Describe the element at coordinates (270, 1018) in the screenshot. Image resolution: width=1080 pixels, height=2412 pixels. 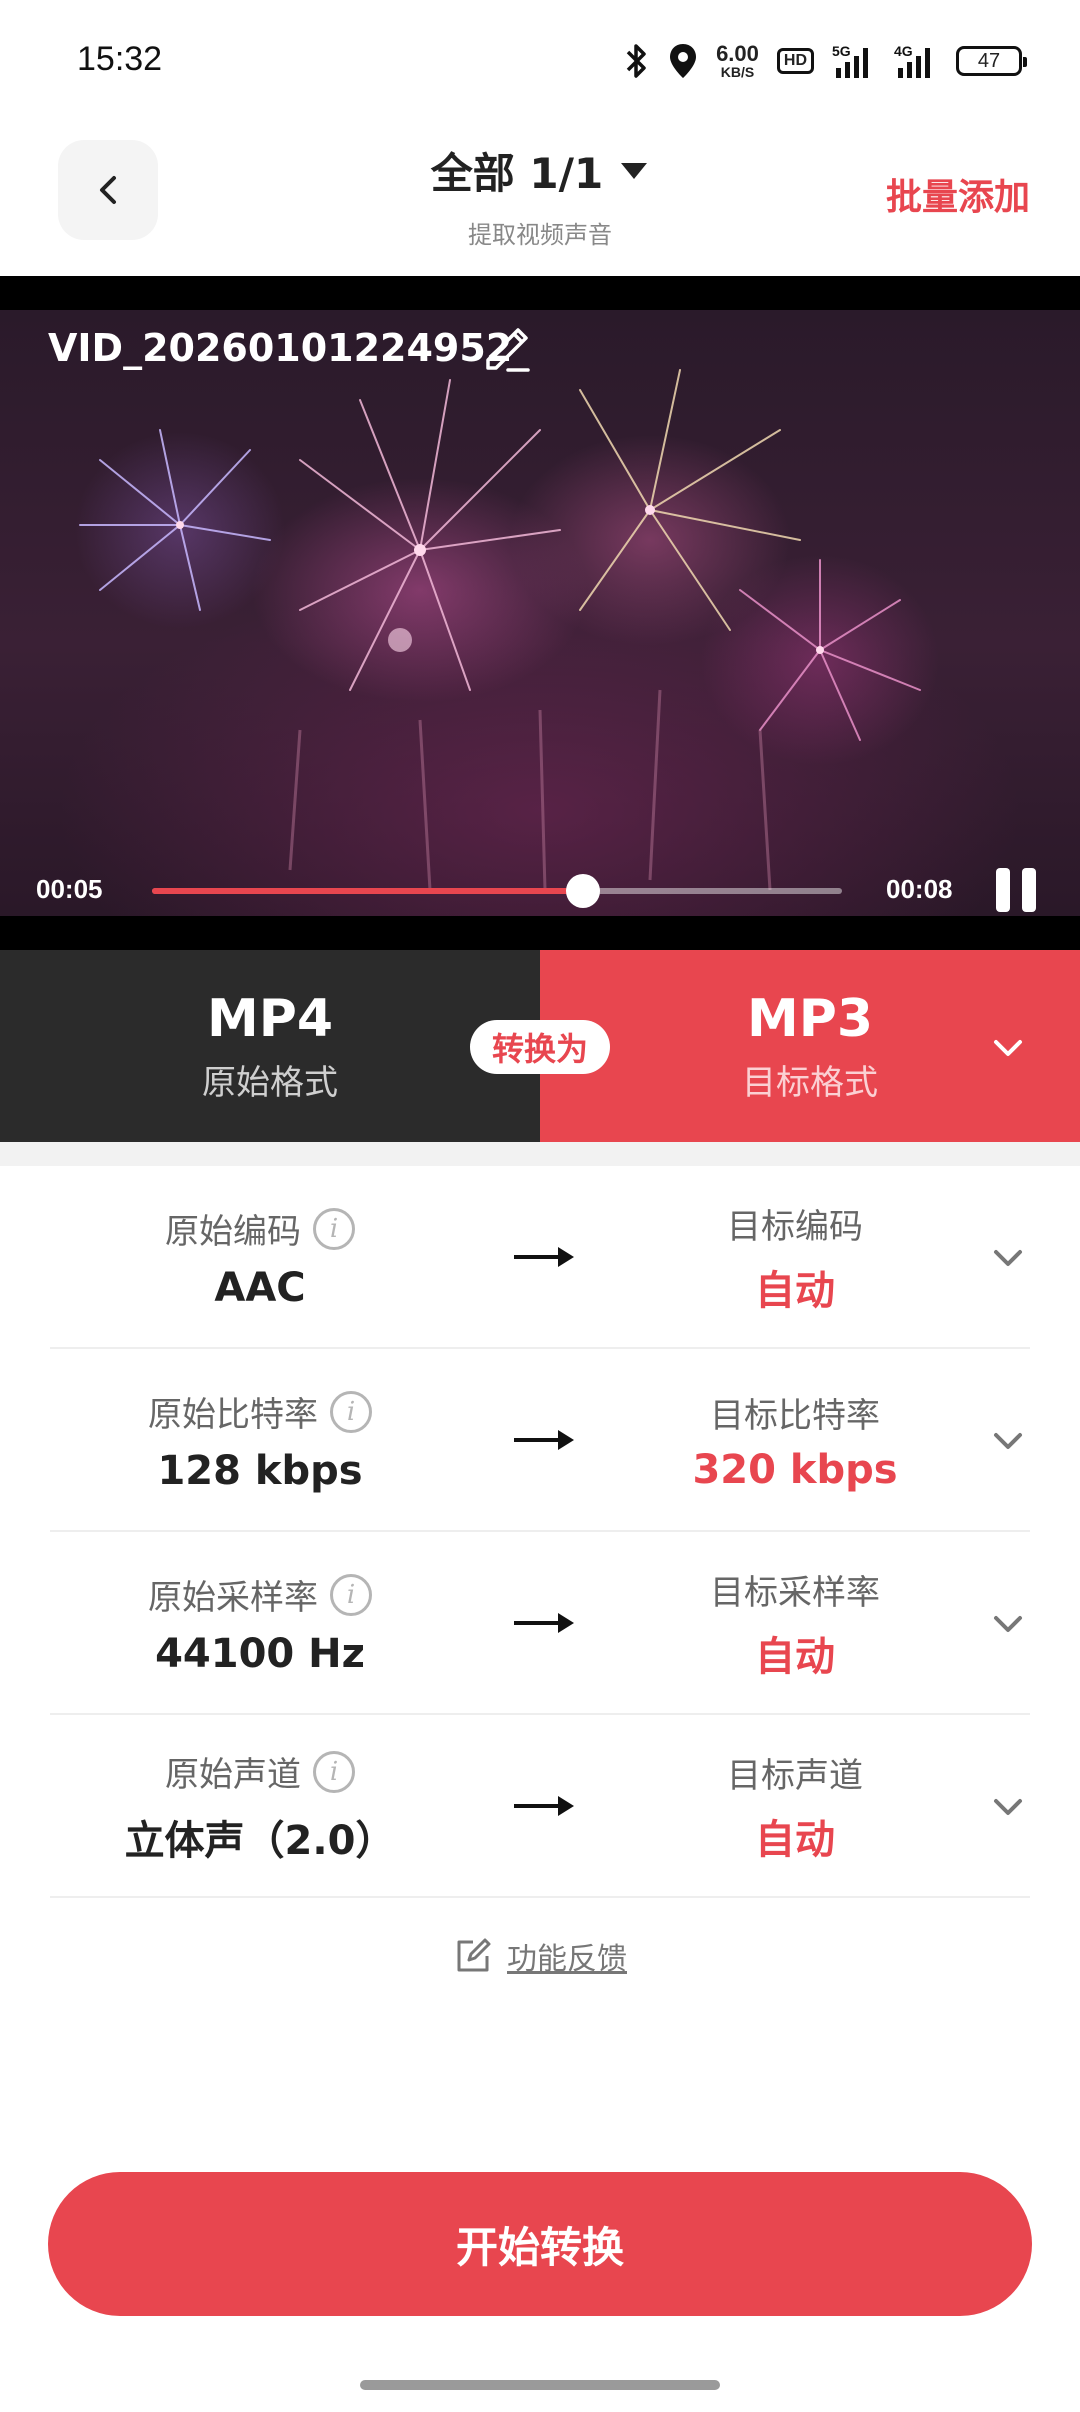
I see `source-format-name: MP4` at that location.